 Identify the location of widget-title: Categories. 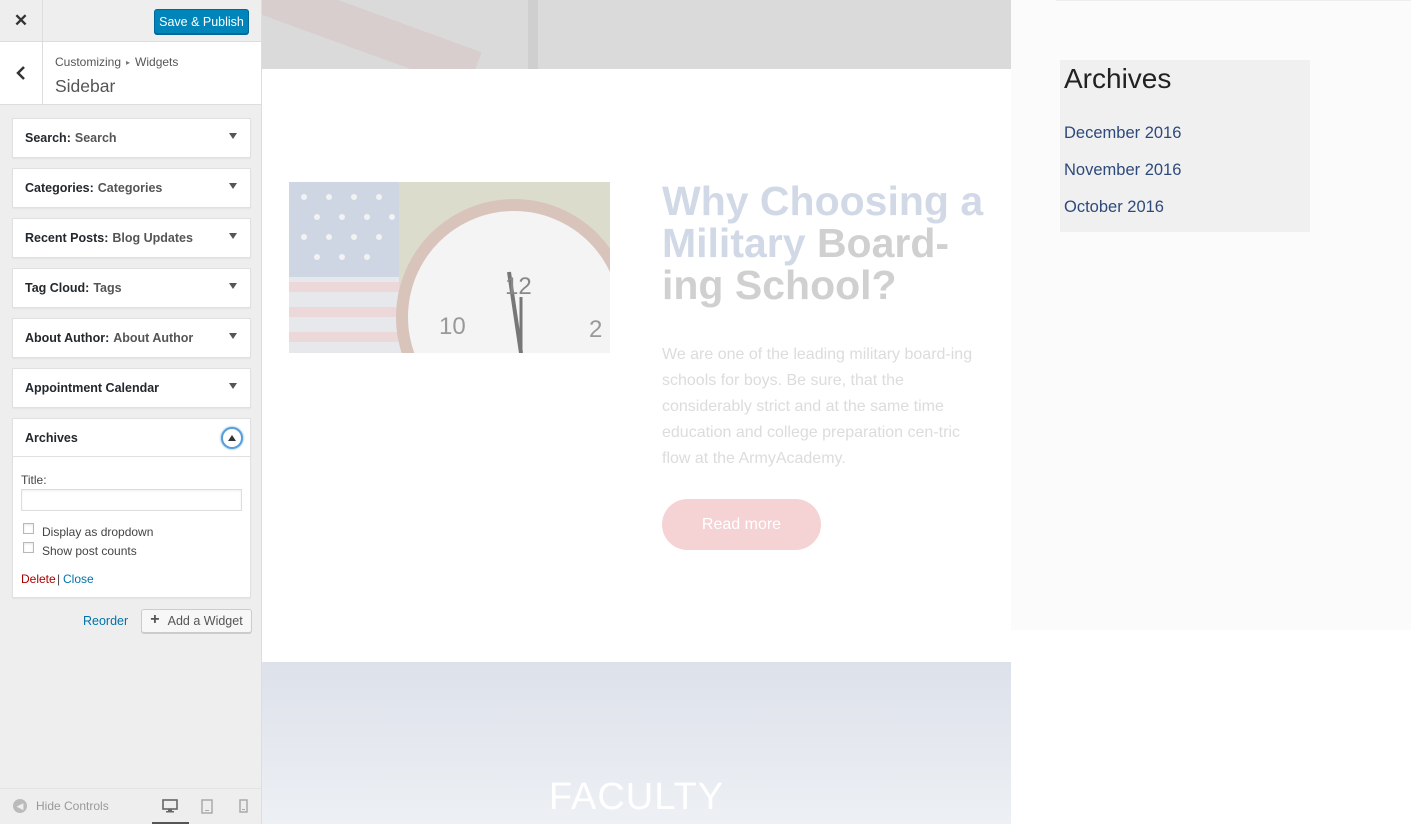
(130, 188).